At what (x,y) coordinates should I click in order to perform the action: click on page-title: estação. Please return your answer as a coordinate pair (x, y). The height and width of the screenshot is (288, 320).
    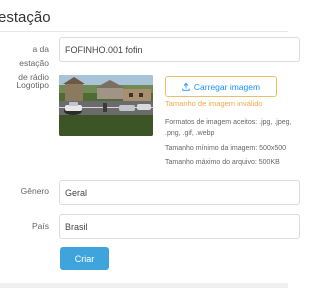
    Looking at the image, I should click on (25, 17).